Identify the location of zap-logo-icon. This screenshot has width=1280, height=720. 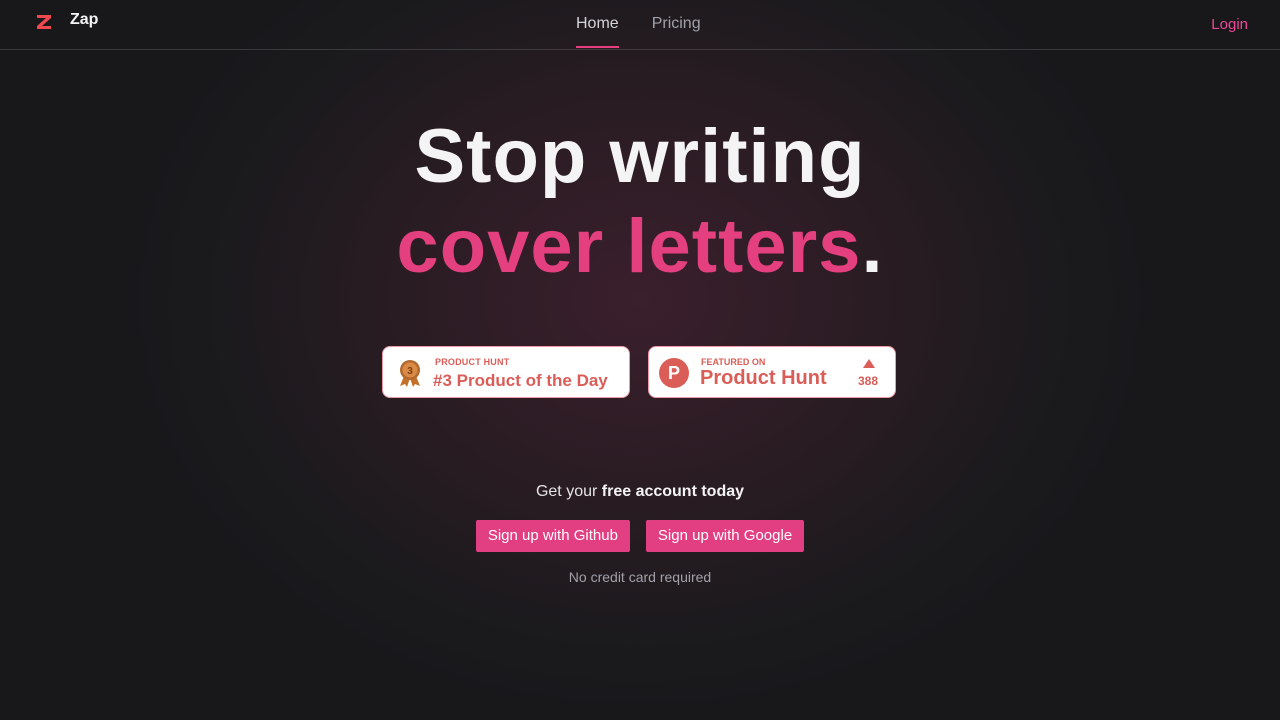
(44, 22).